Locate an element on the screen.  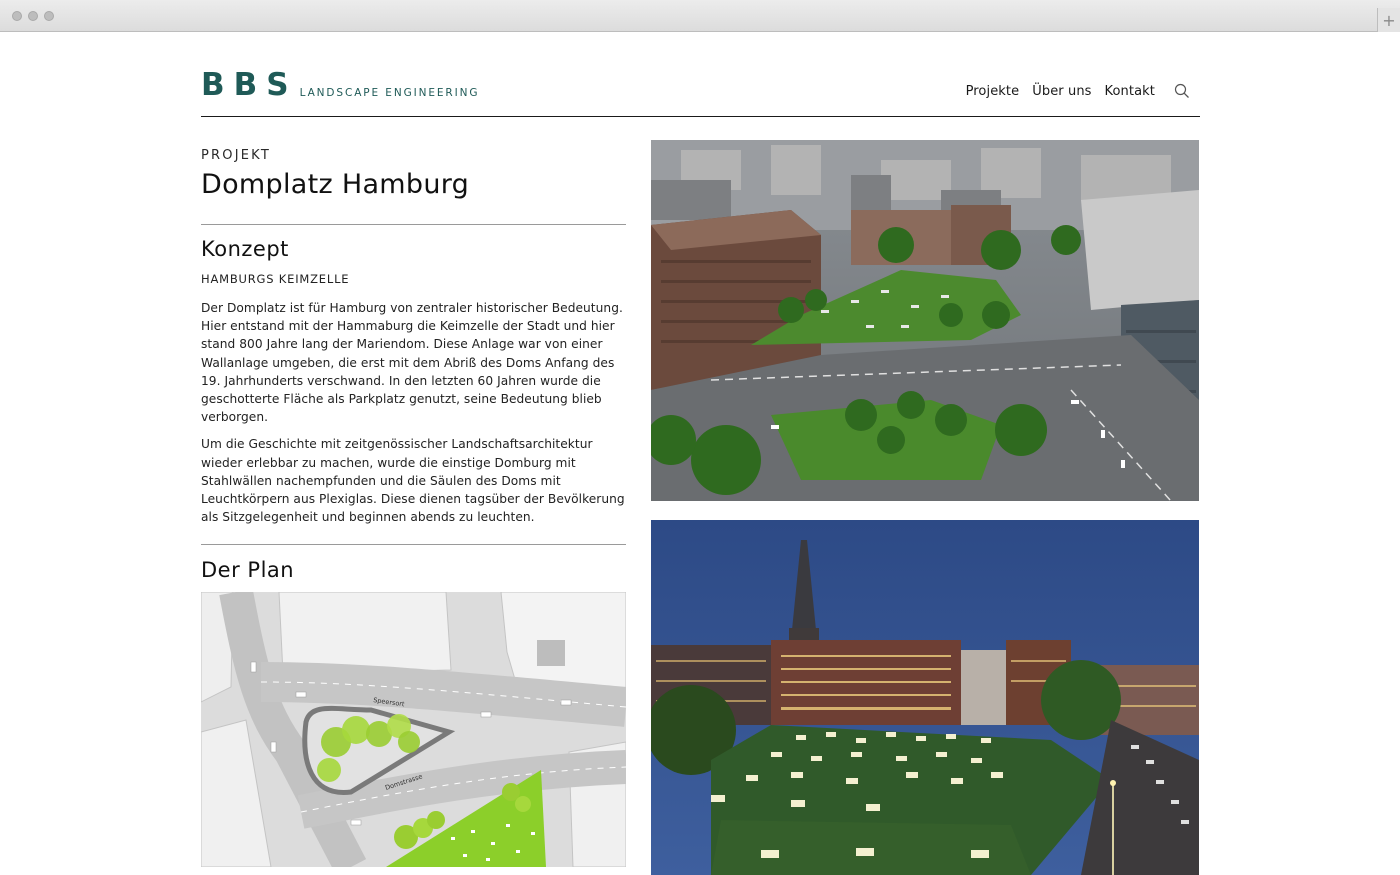
logo-mark: BBS is located at coordinates (249, 85).